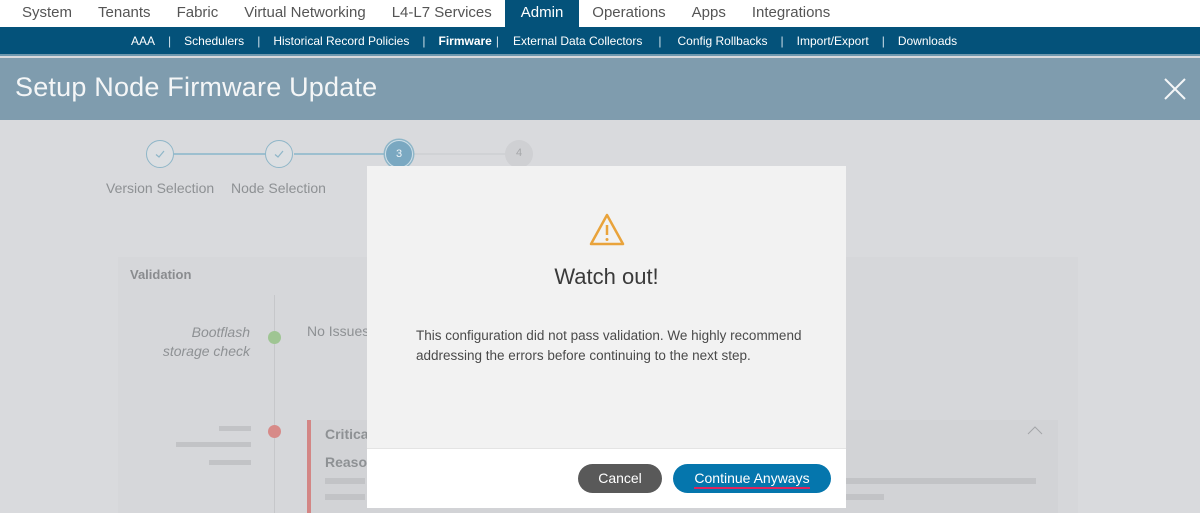  Describe the element at coordinates (143, 41) in the screenshot. I see `subnav-aaa: AAA` at that location.